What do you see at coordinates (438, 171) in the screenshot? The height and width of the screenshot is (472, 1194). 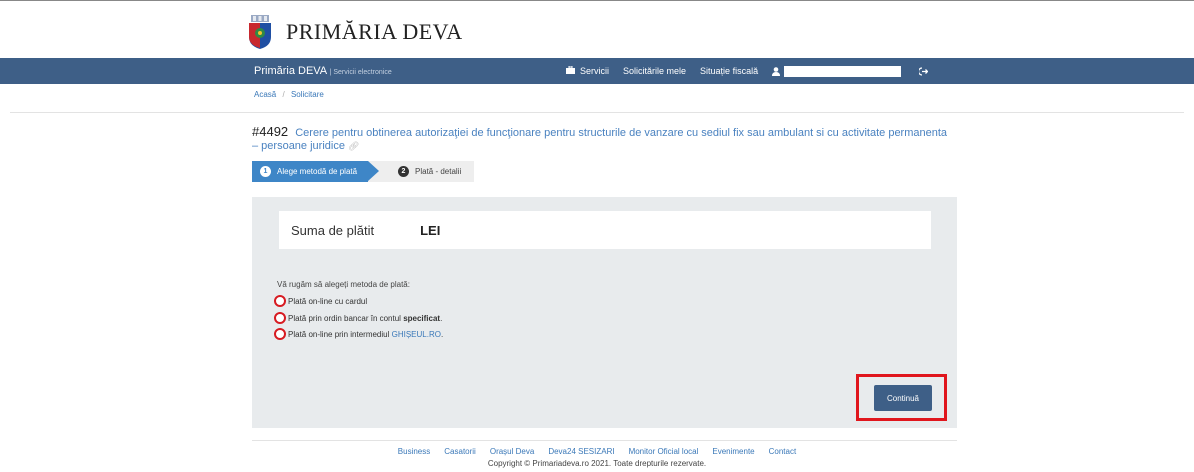 I see `step-label: Plată - detalii` at bounding box center [438, 171].